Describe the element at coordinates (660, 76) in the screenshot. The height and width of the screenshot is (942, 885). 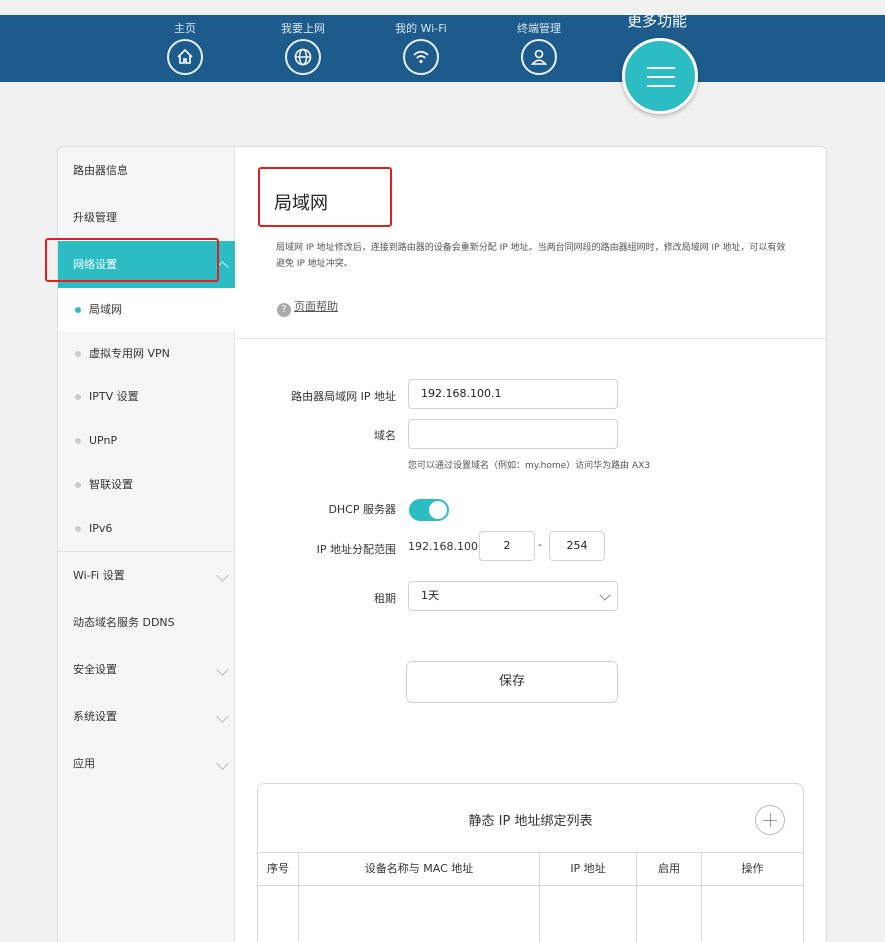
I see `more-menu-button` at that location.